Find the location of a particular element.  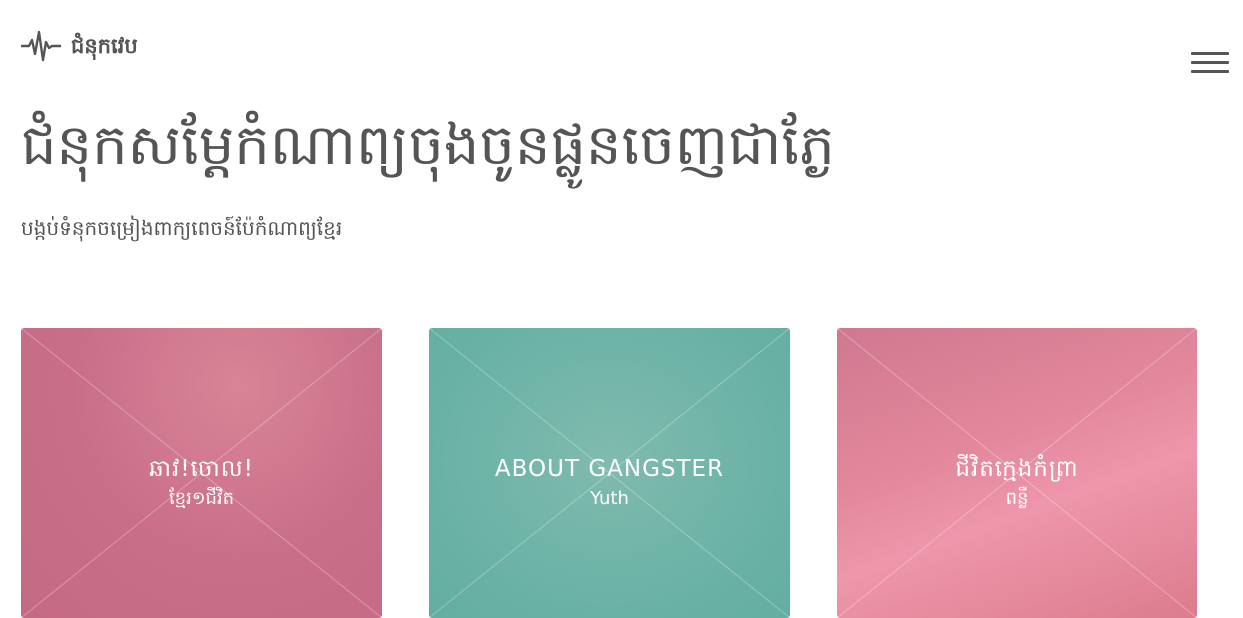

site-header: ជំនុកវេប is located at coordinates (79, 46).